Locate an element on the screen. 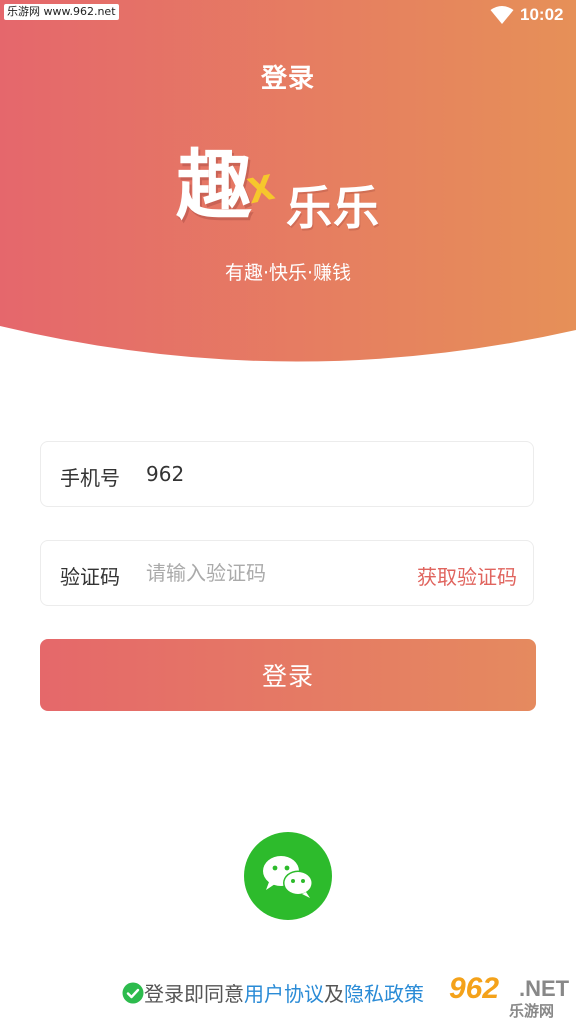 The width and height of the screenshot is (576, 1024). get-code-button: 获取验证码 is located at coordinates (467, 575).